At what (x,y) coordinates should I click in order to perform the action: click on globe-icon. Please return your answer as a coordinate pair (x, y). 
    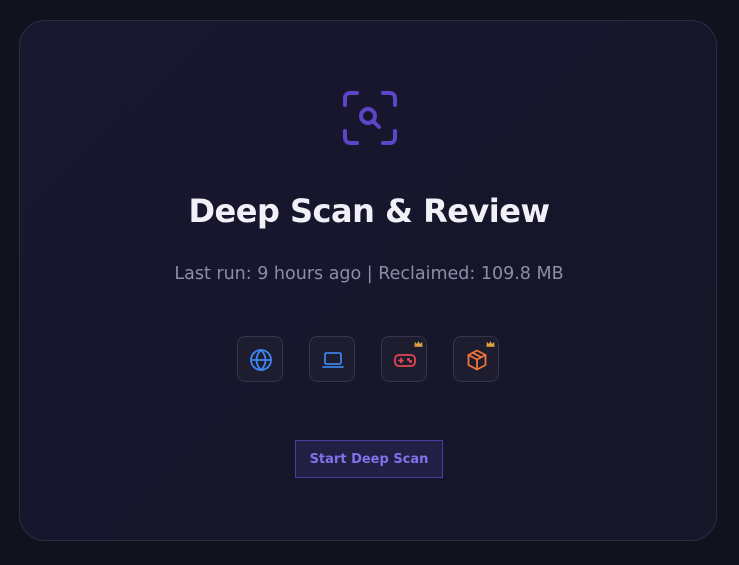
    Looking at the image, I should click on (261, 360).